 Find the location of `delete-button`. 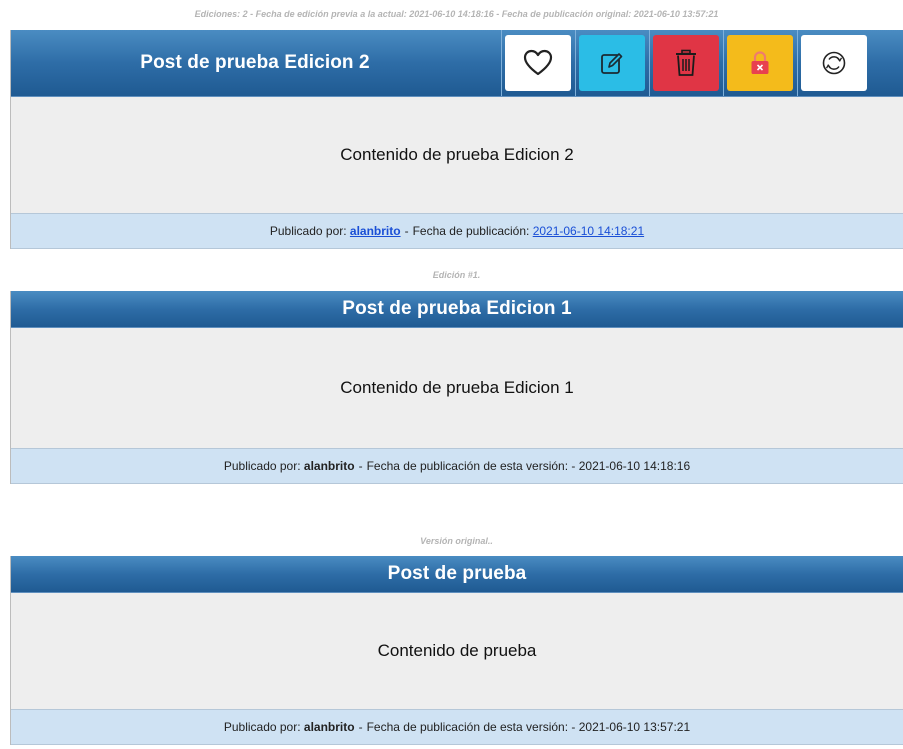

delete-button is located at coordinates (685, 63).